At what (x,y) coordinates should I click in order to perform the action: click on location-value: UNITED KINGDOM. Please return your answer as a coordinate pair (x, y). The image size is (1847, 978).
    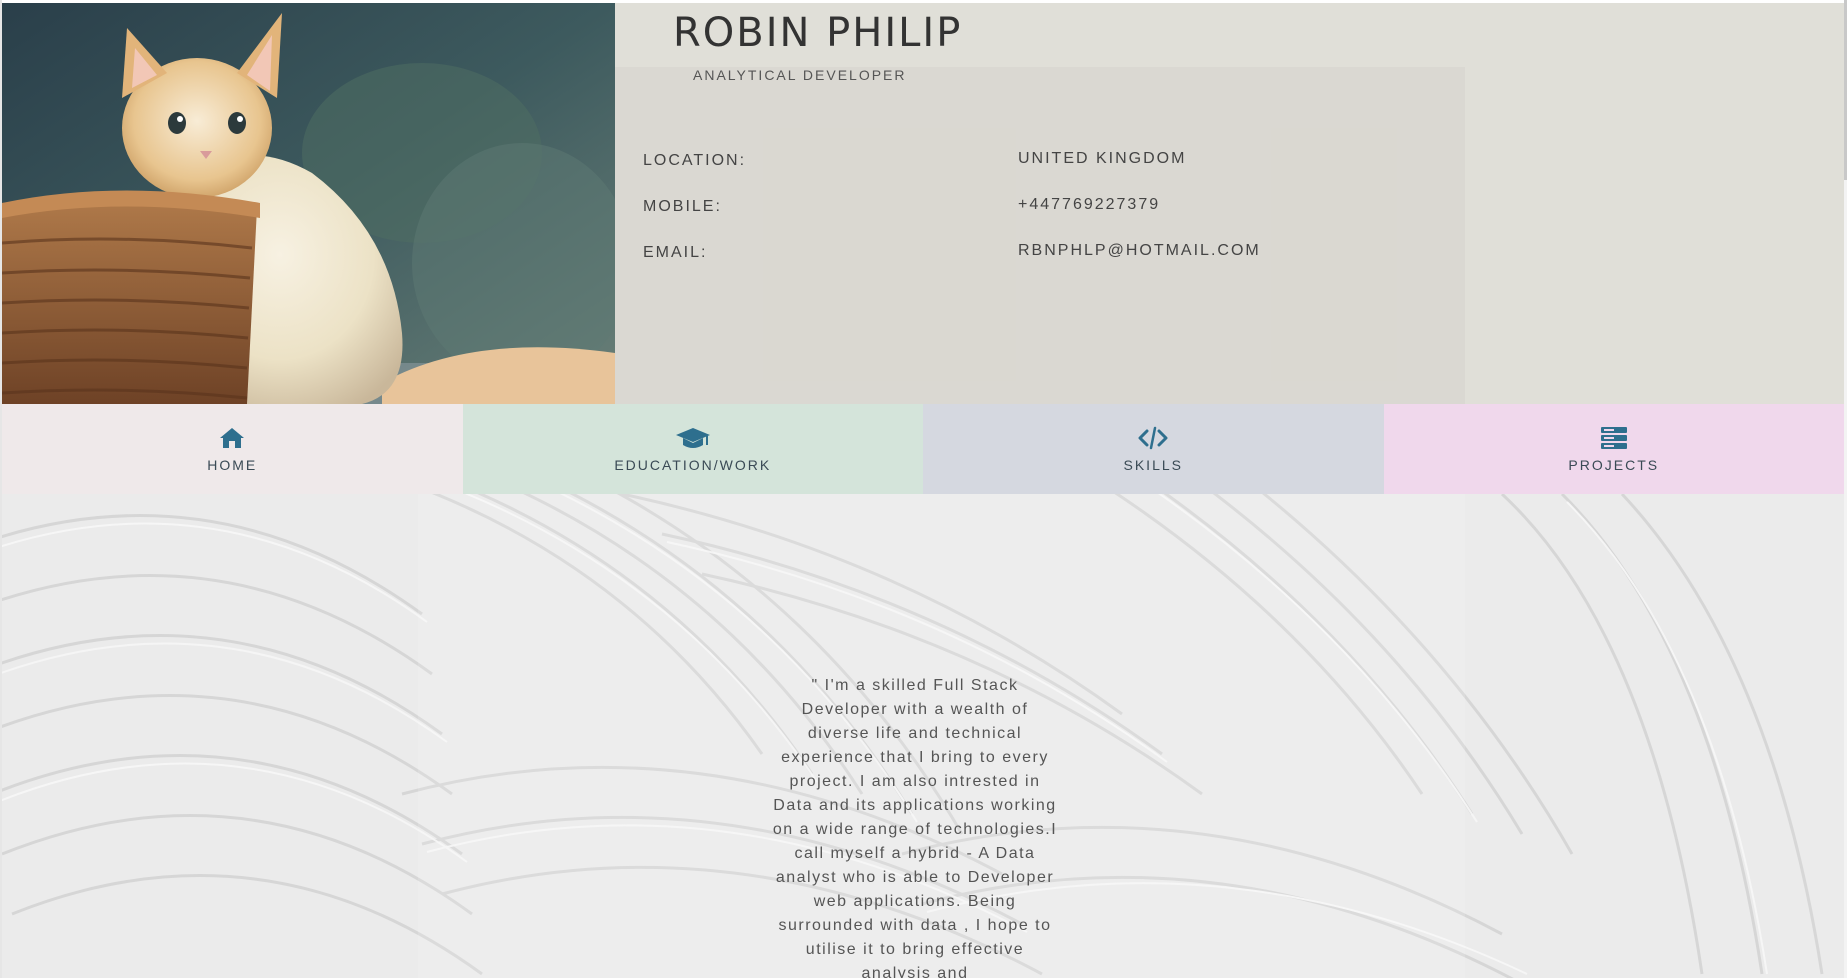
    Looking at the image, I should click on (1102, 158).